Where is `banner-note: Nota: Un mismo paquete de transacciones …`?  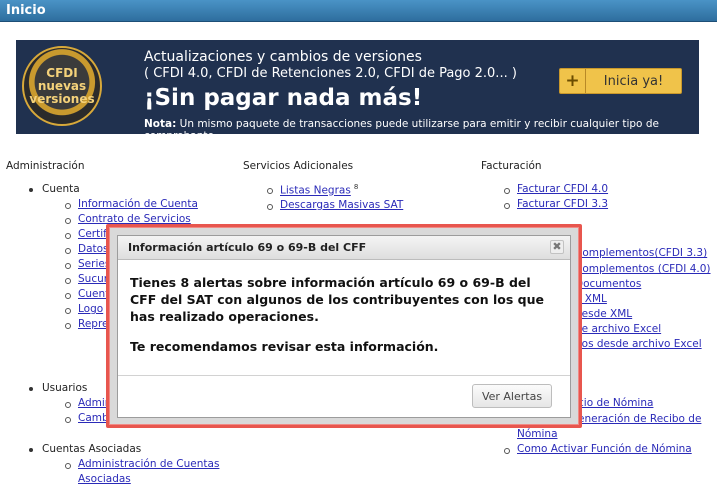 banner-note: Nota: Un mismo paquete de transacciones … is located at coordinates (421, 126).